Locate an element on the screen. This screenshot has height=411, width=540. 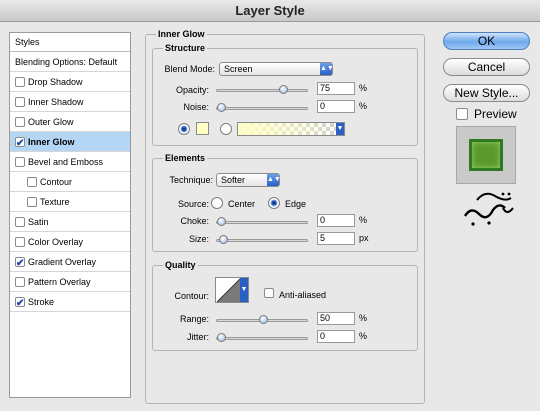
jitter-slider is located at coordinates (262, 337).